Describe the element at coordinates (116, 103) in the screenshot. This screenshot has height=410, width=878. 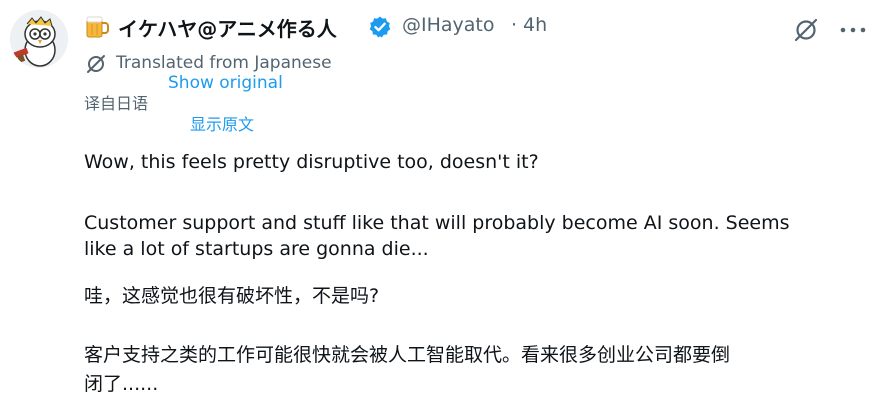
I see `translated-from-label-cn: 译自日语` at that location.